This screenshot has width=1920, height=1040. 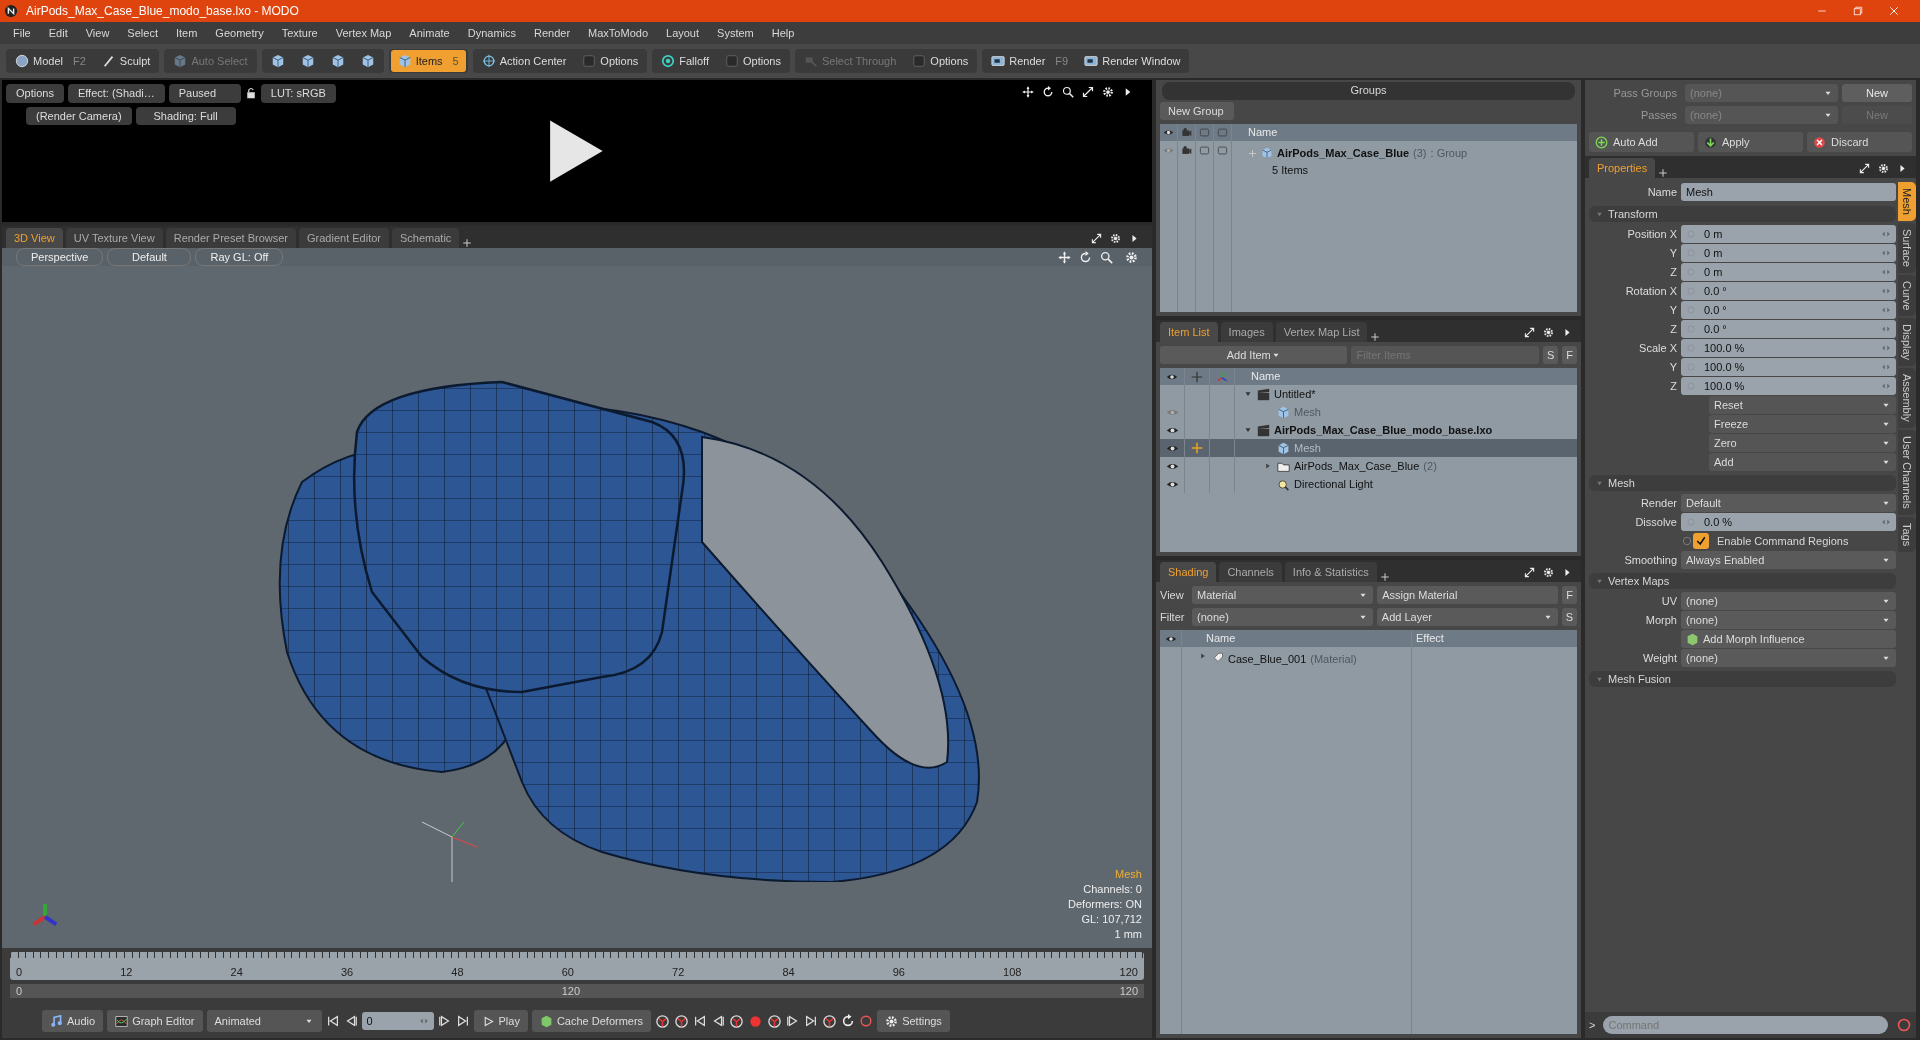 What do you see at coordinates (1048, 92) in the screenshot?
I see `rotate-icon` at bounding box center [1048, 92].